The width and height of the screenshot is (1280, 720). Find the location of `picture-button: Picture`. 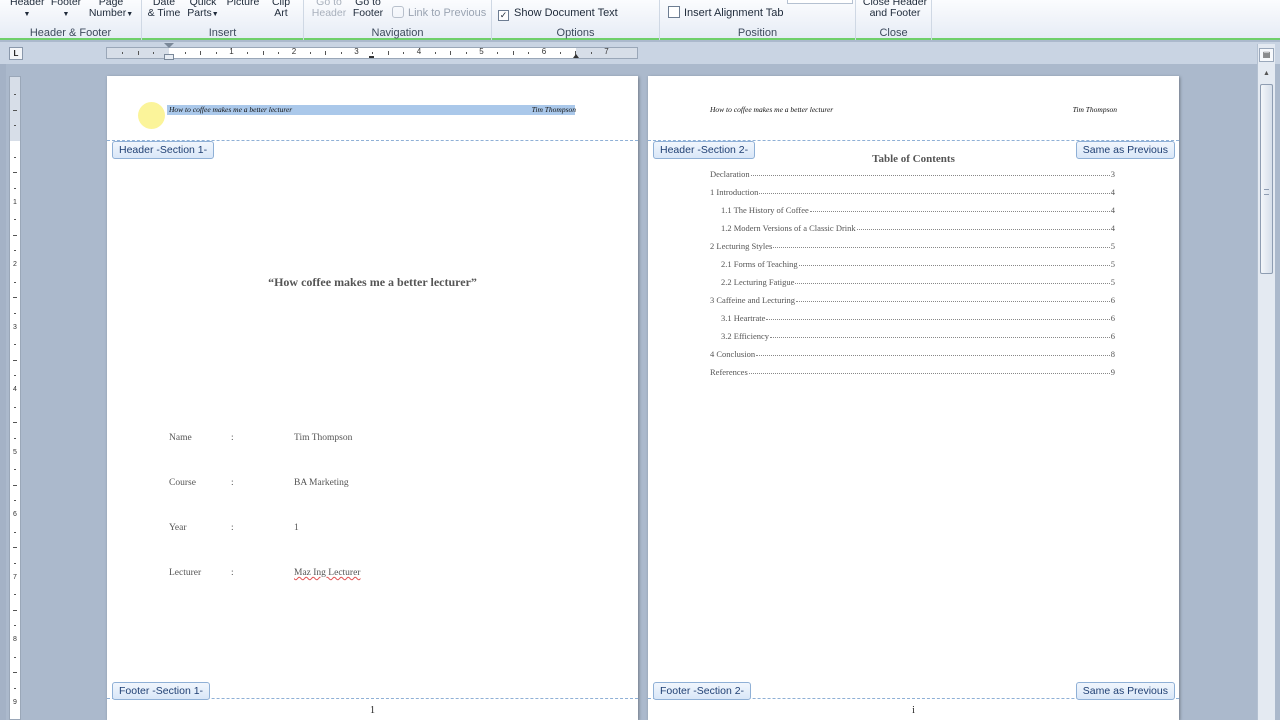

picture-button: Picture is located at coordinates (243, 4).